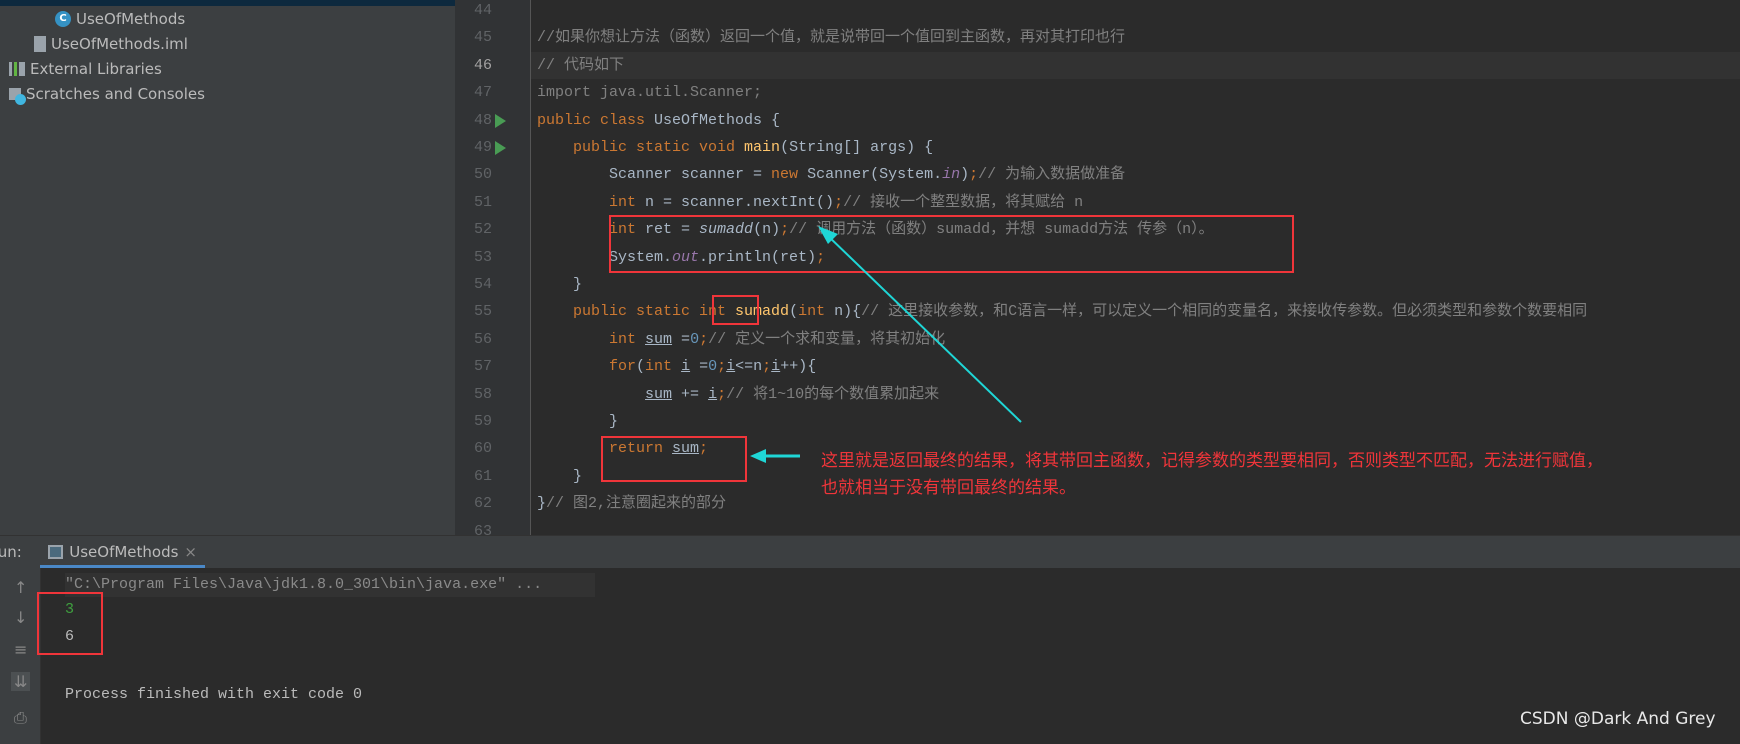 The image size is (1740, 744). What do you see at coordinates (115, 94) in the screenshot?
I see `tree-item-label: Scratches and Consoles` at bounding box center [115, 94].